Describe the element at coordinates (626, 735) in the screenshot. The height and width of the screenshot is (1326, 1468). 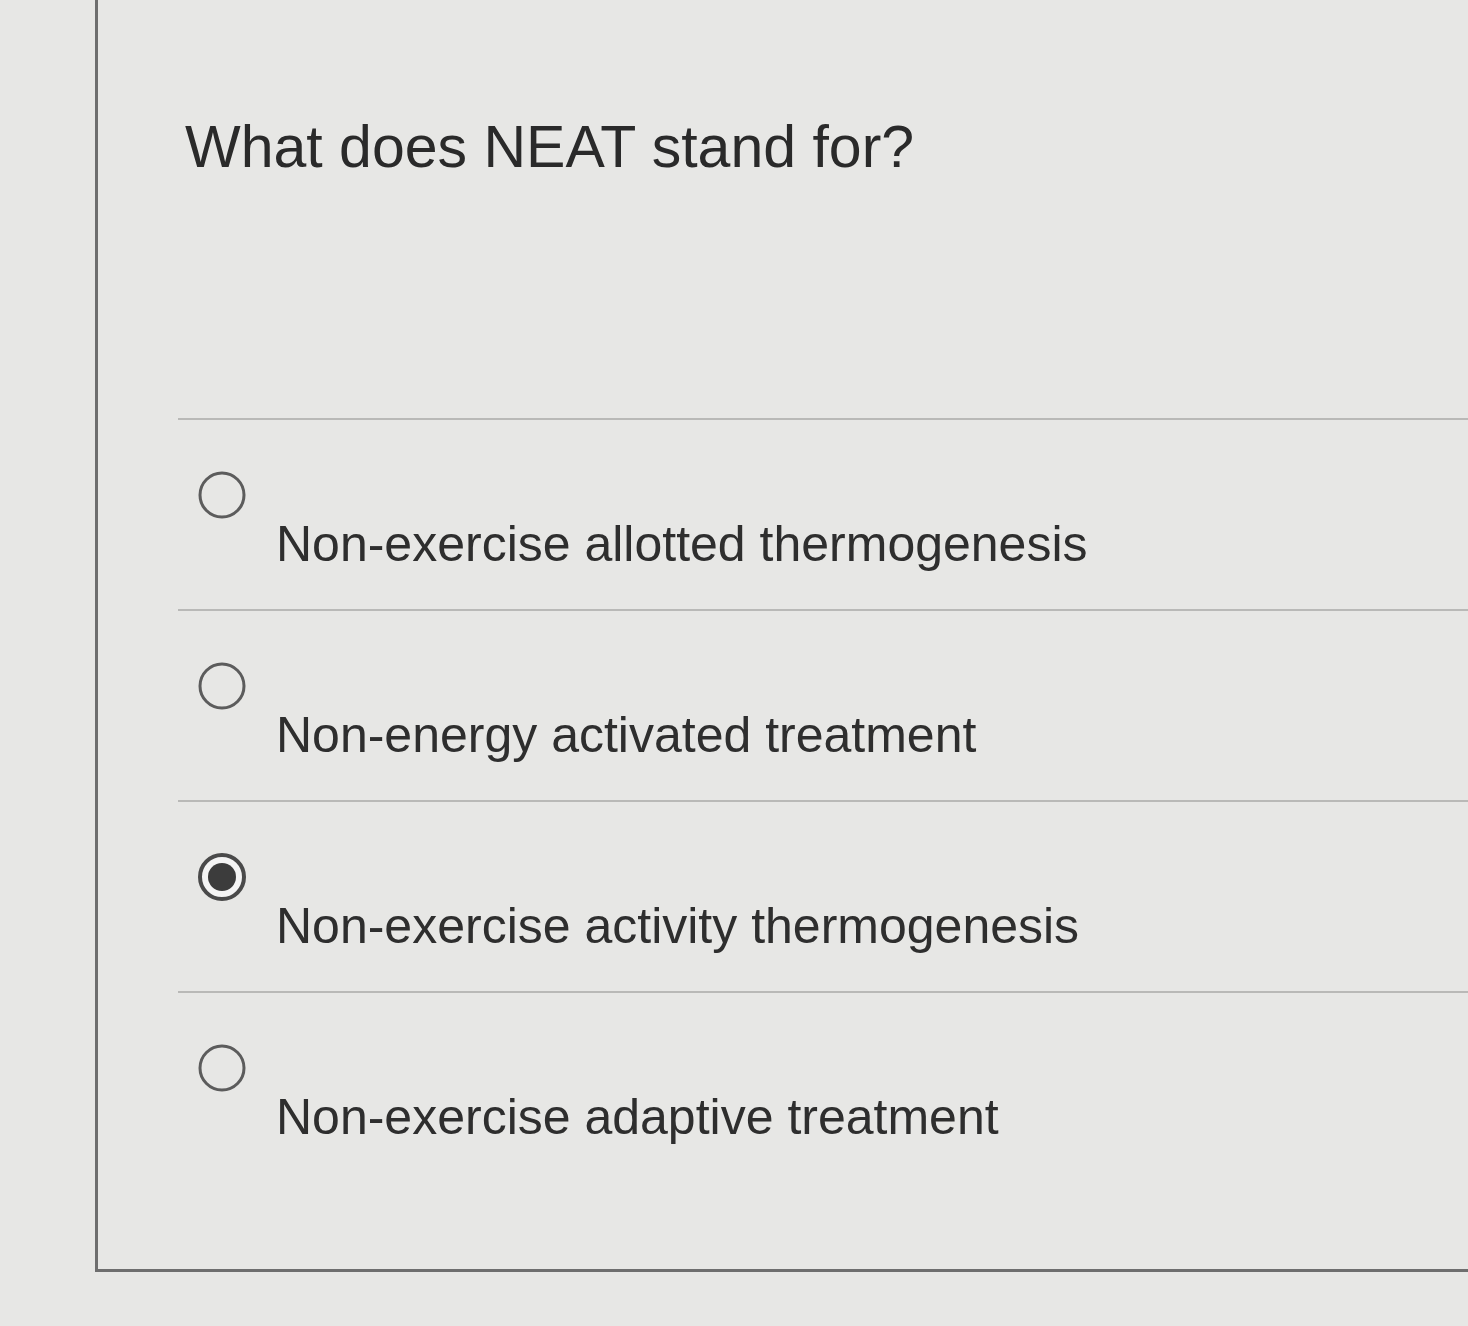
I see `option-label: Non-energy activated treatment` at that location.